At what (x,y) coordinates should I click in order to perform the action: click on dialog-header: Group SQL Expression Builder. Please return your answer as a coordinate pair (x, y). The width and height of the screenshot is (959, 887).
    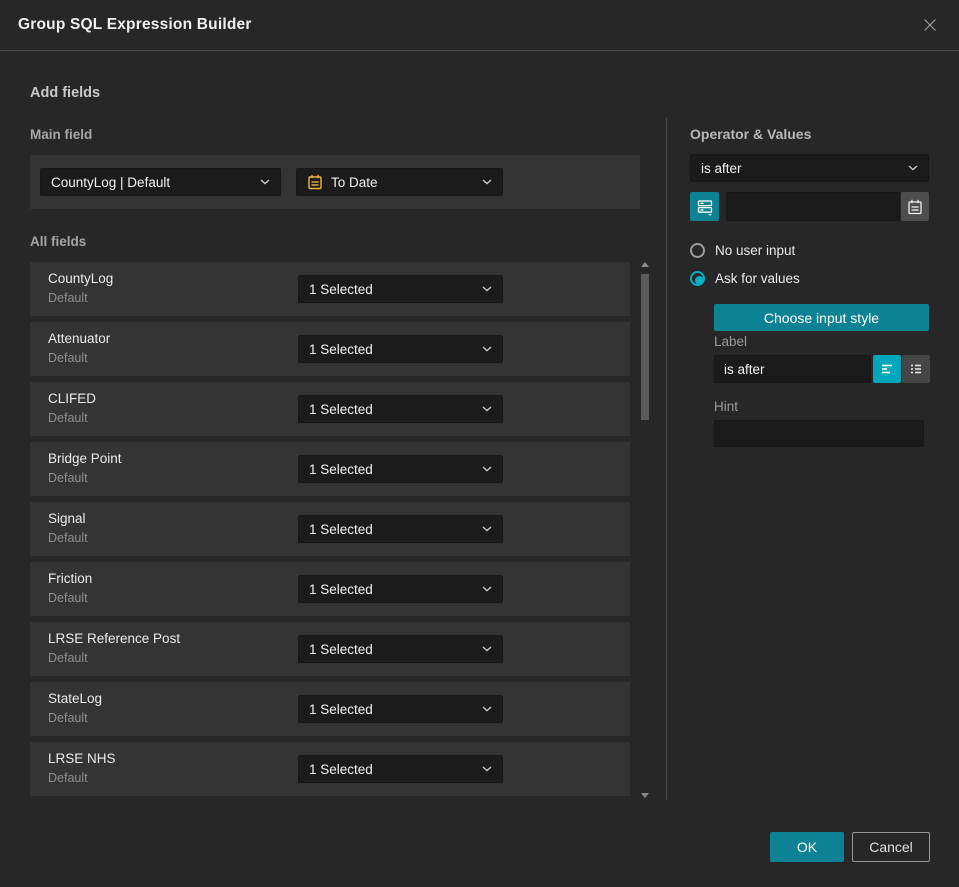
    Looking at the image, I should click on (479, 25).